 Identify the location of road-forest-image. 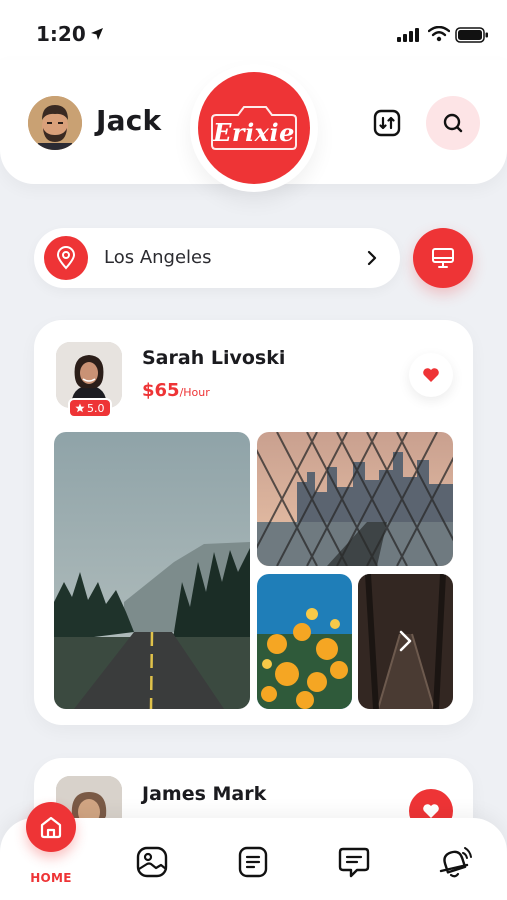
(152, 570).